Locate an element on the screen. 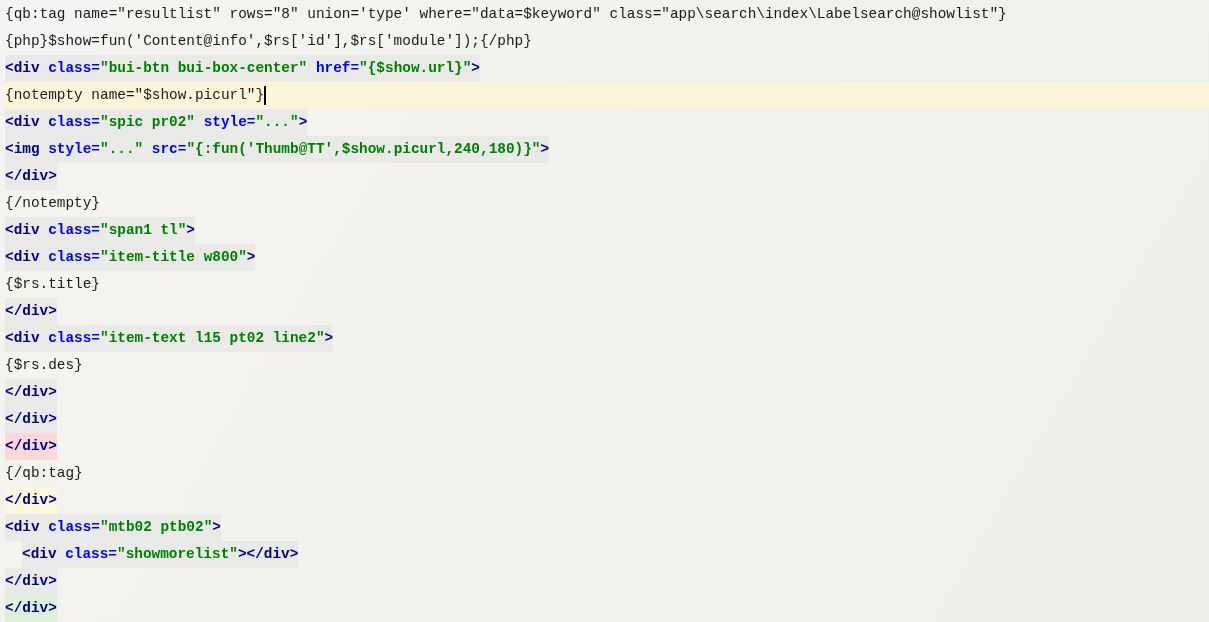 Image resolution: width=1209 pixels, height=622 pixels. code-line: {php}$show=fun('Content@info',$rs['id'],$rs['module']);{/php} is located at coordinates (268, 41).